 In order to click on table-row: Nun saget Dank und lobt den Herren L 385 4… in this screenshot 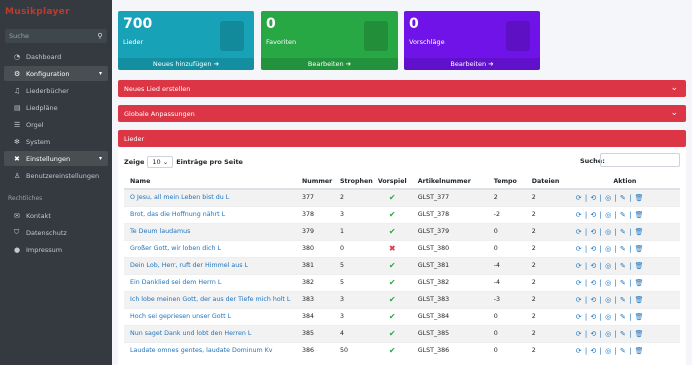, I will do `click(402, 333)`.